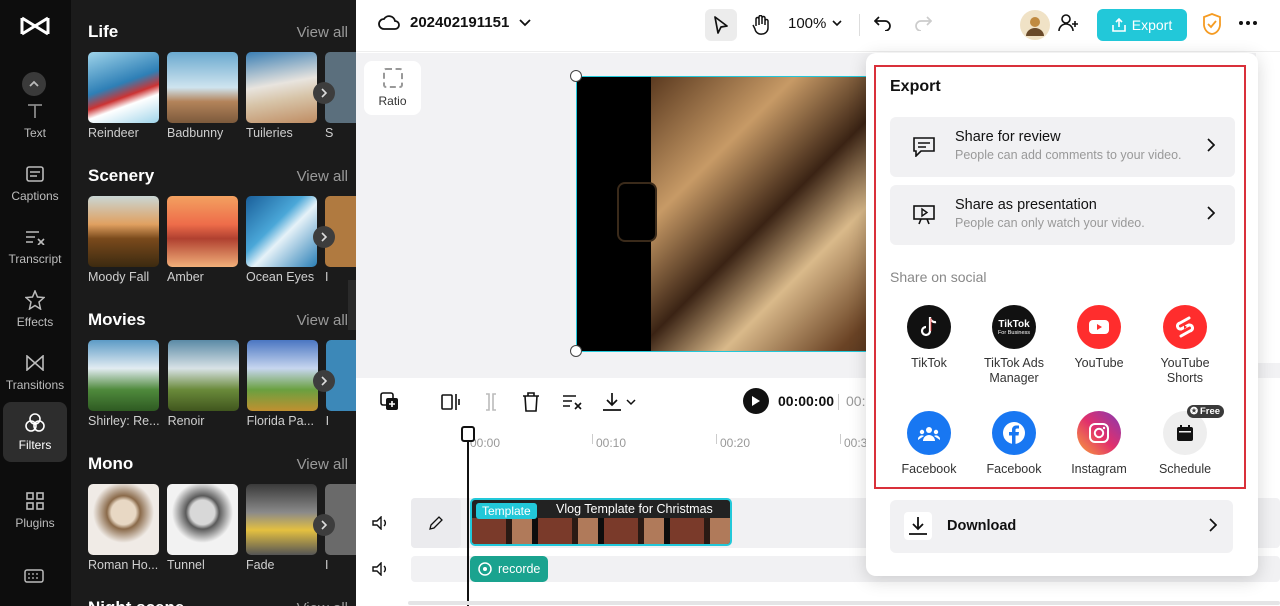 The width and height of the screenshot is (1280, 606). What do you see at coordinates (726, 214) in the screenshot?
I see `video-frame` at bounding box center [726, 214].